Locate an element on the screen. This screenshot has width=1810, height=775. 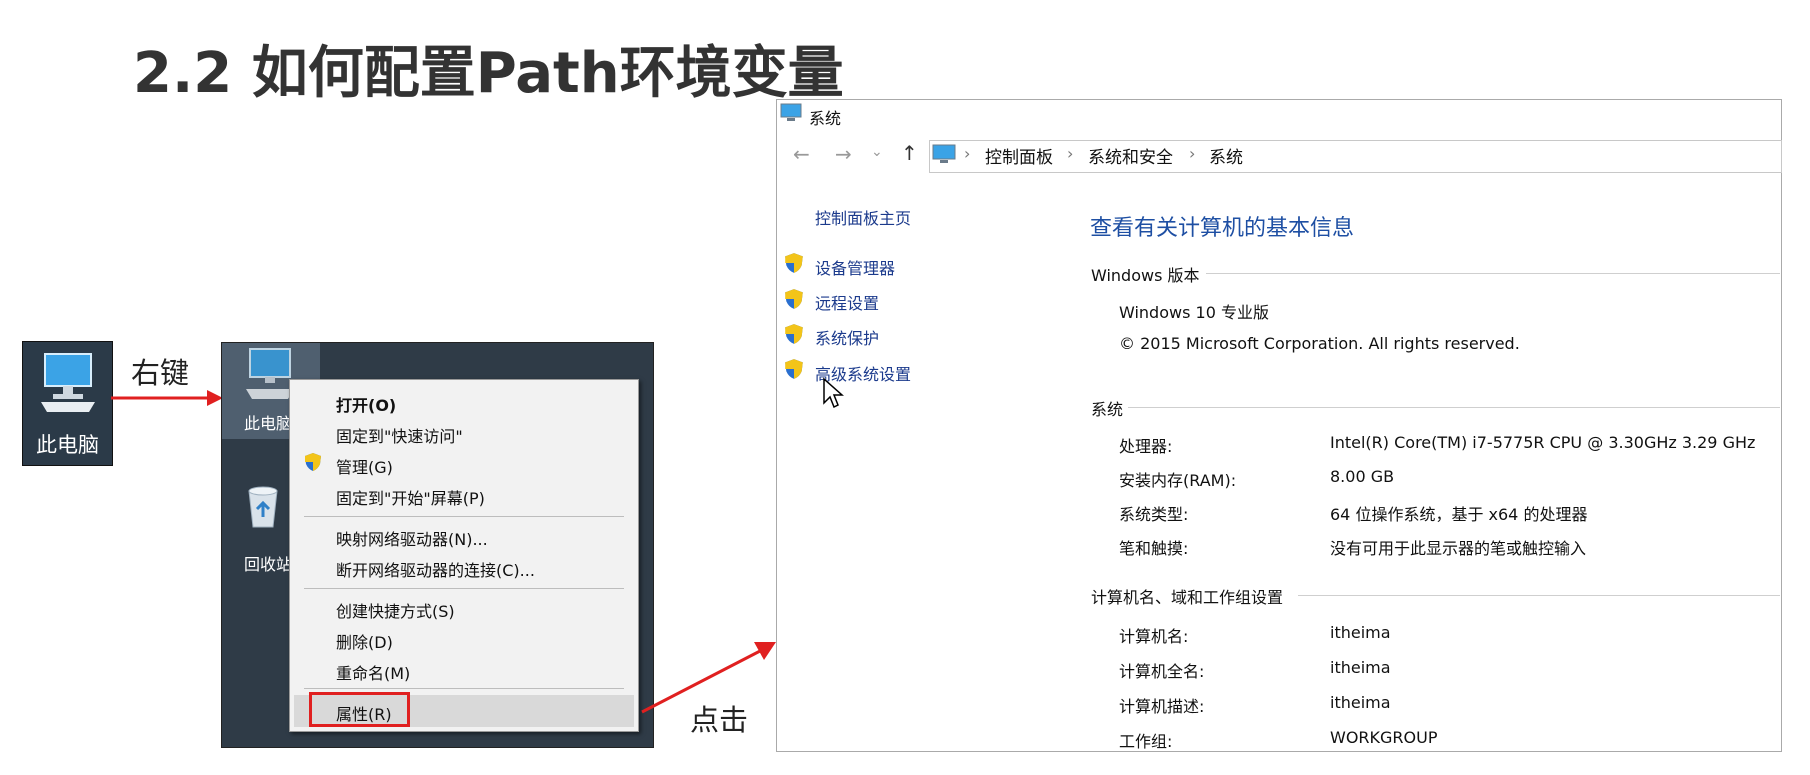
spec-value: 64 位操作系统，基于 x64 的处理器 is located at coordinates (1459, 514).